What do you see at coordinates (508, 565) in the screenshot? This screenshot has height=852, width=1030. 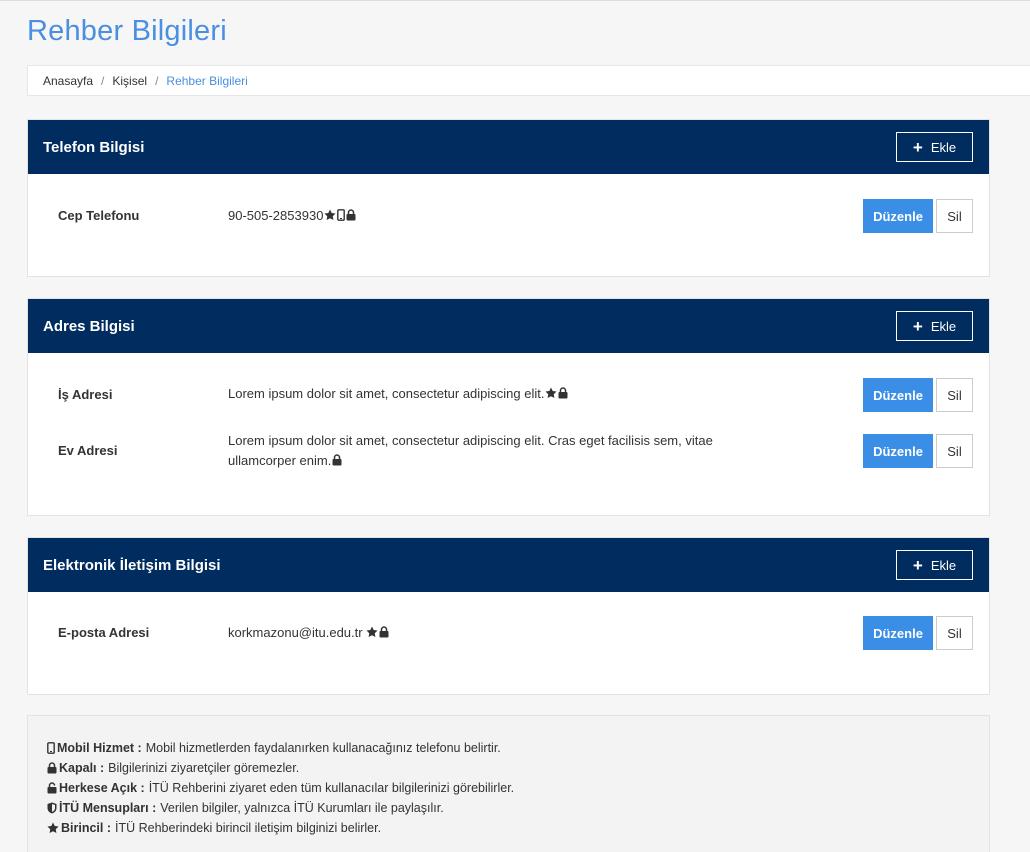 I see `email-panel-header: Elektronik İletişim Bilgisi + Ekle` at bounding box center [508, 565].